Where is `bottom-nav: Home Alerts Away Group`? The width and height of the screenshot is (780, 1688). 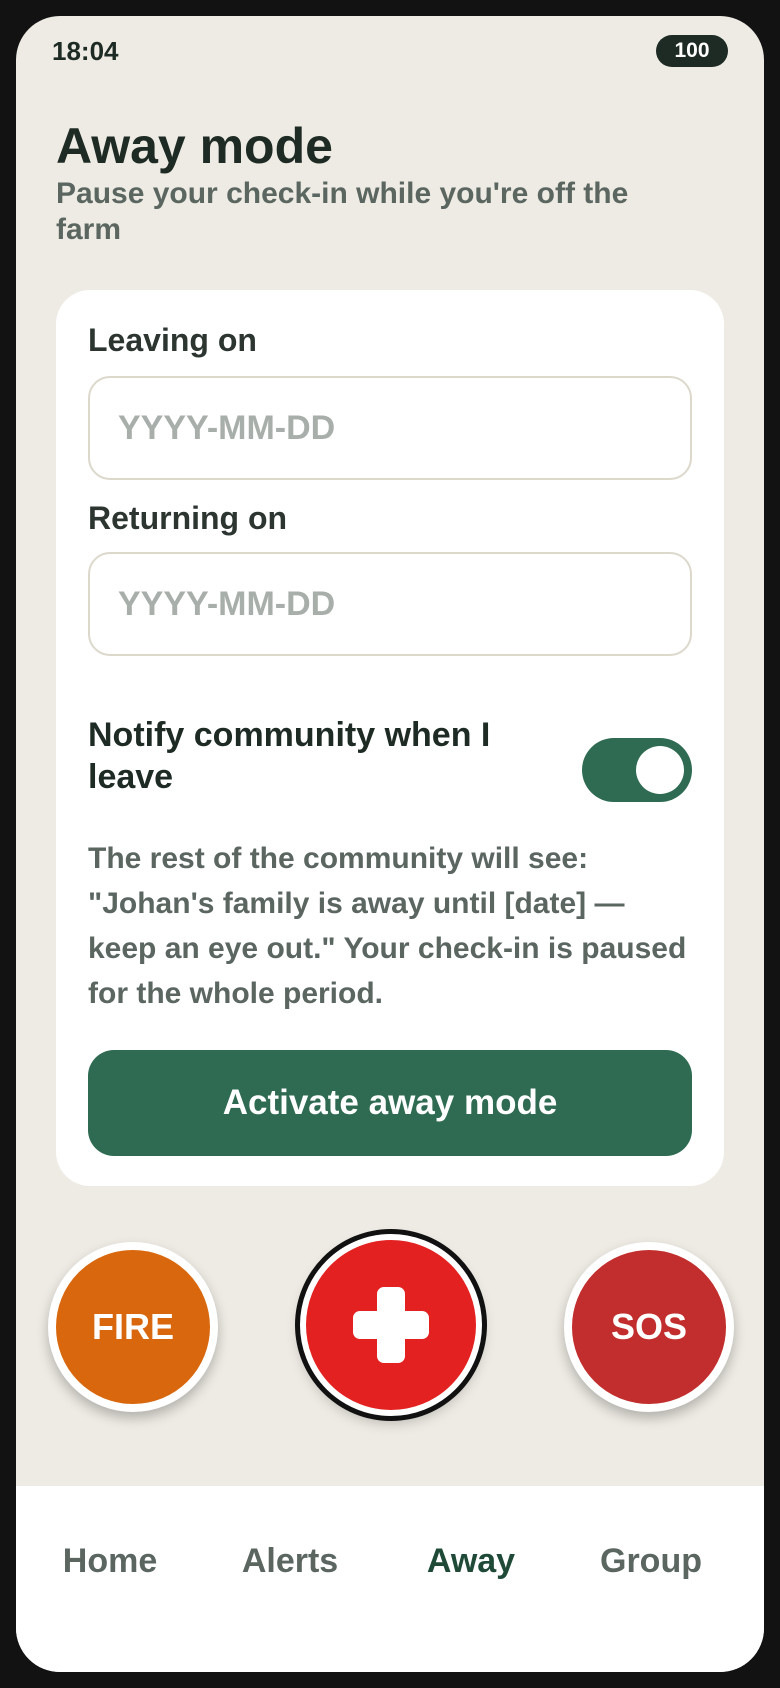 bottom-nav: Home Alerts Away Group is located at coordinates (390, 1579).